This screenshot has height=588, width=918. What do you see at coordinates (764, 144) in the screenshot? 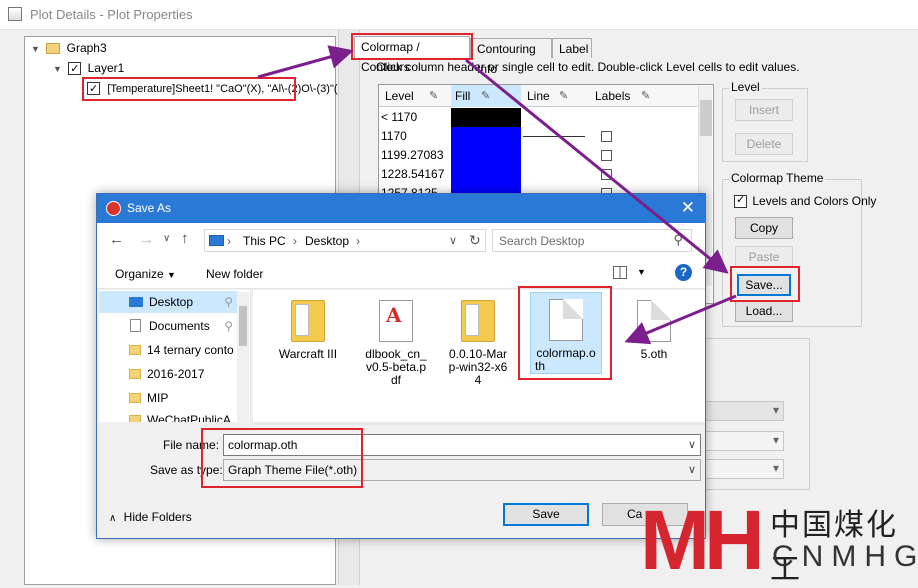
I see `delete-button: Delete` at bounding box center [764, 144].